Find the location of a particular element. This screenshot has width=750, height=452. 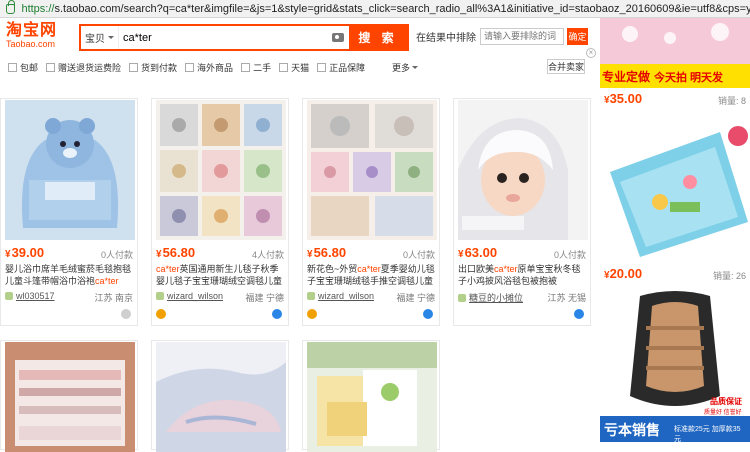

banner-text-ship: 今天拍 明天发 is located at coordinates (689, 78).